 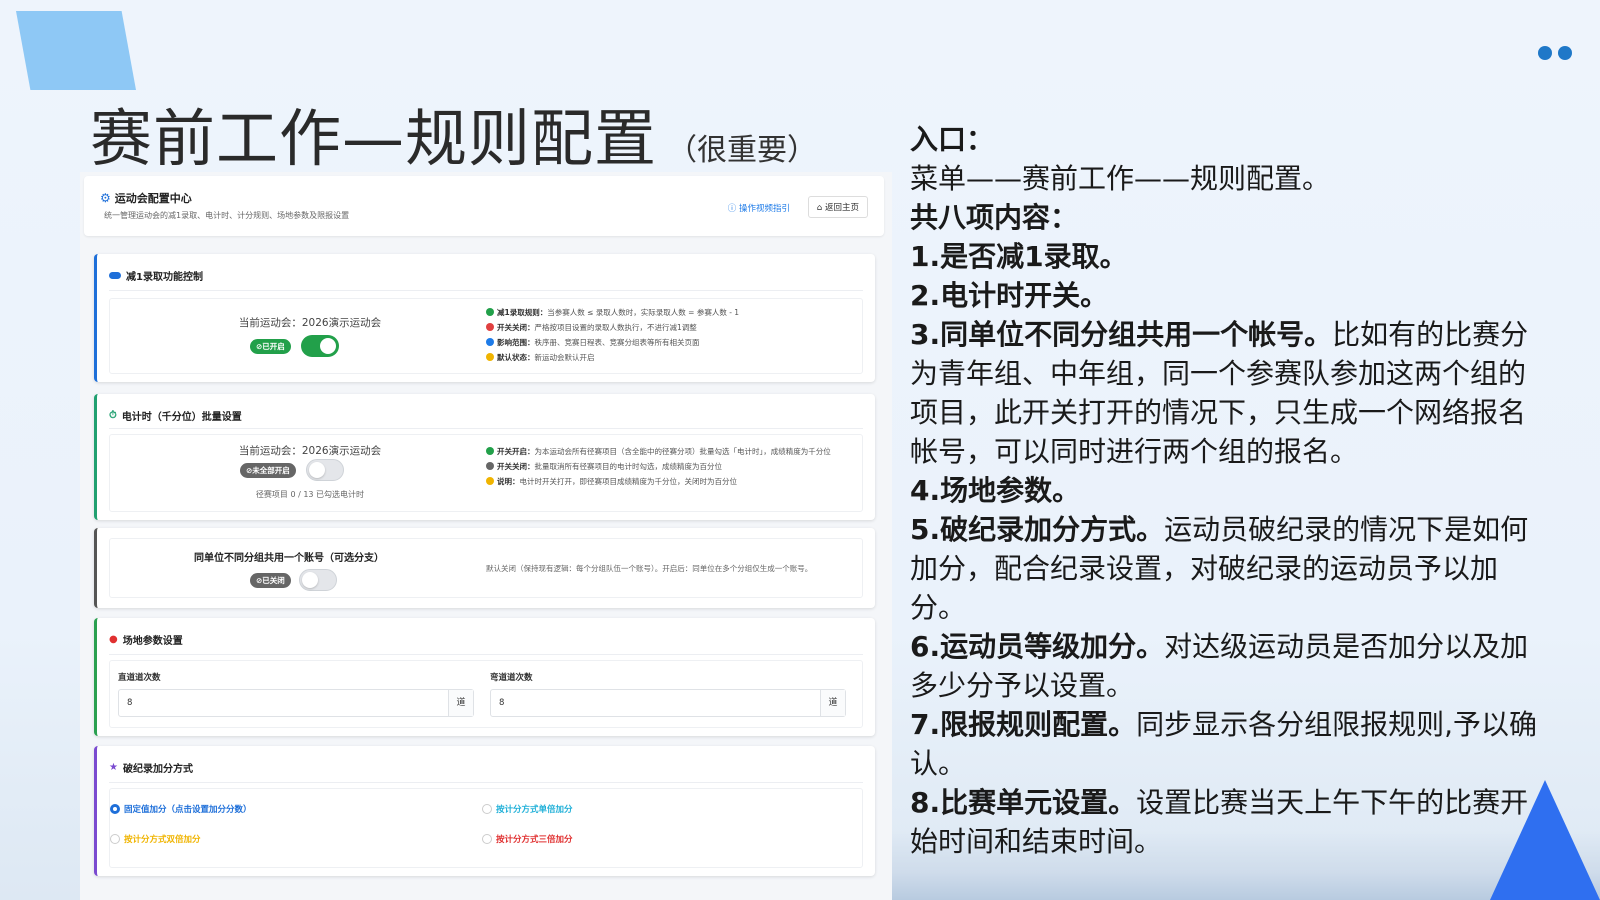 What do you see at coordinates (146, 640) in the screenshot?
I see `card-heading: ● 场地参数设置` at bounding box center [146, 640].